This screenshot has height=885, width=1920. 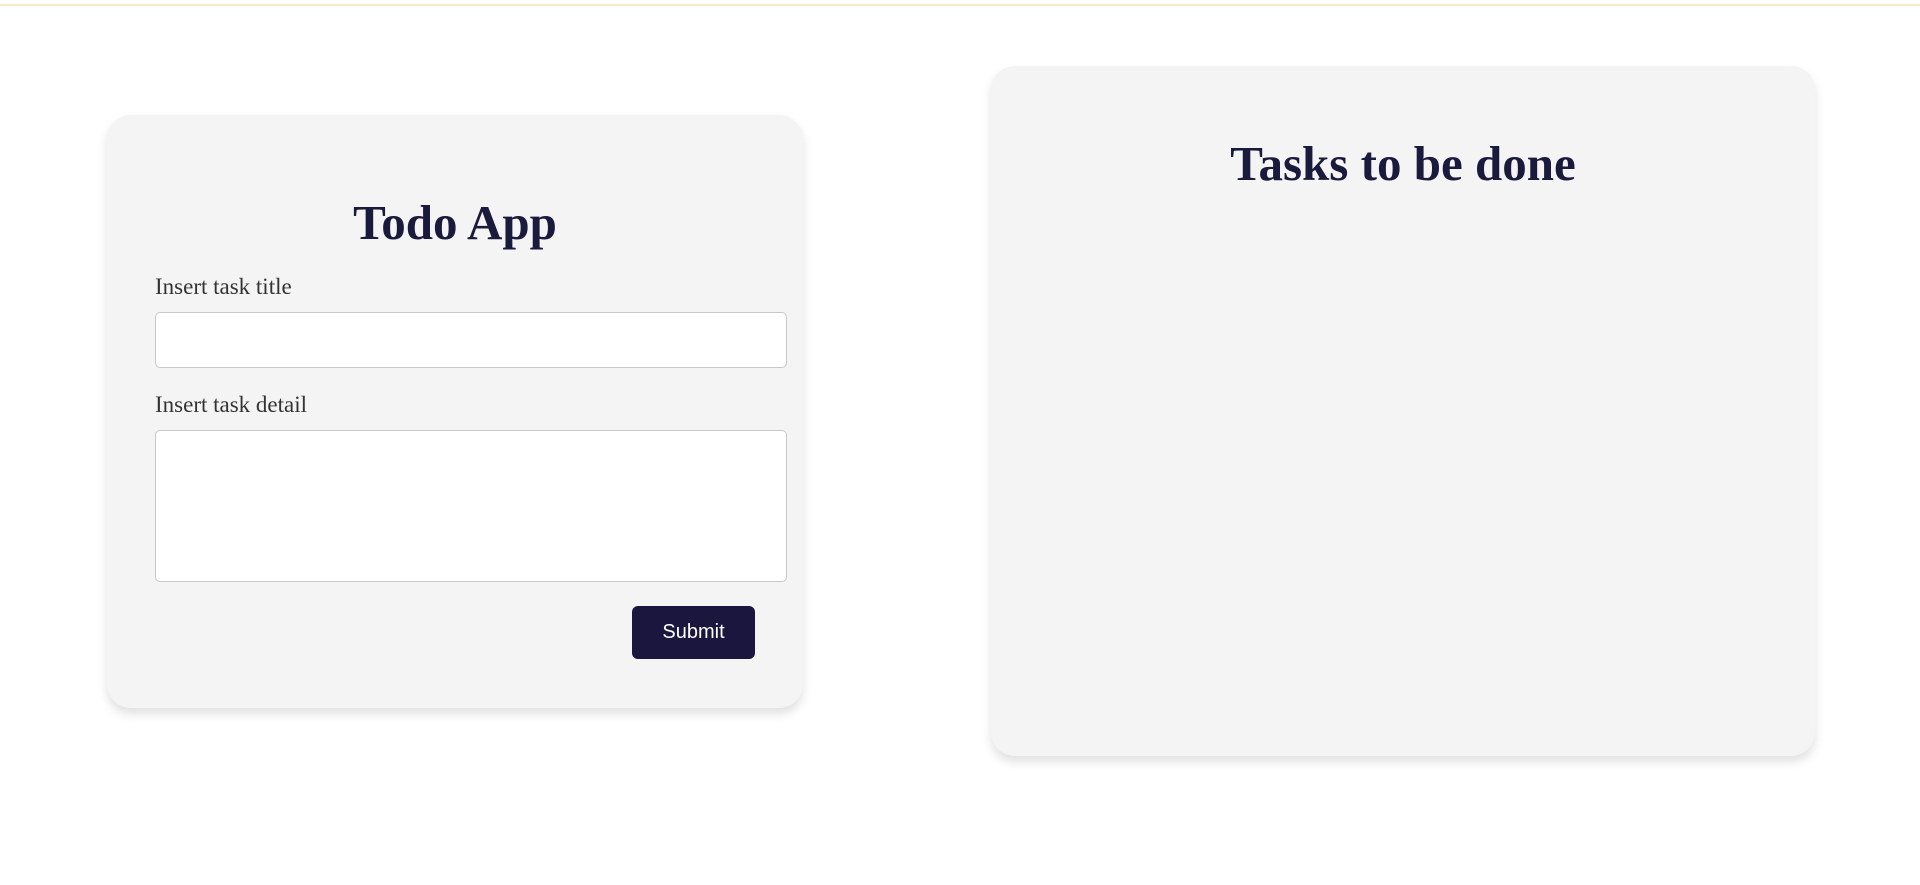 What do you see at coordinates (471, 506) in the screenshot?
I see `task-detail-textarea` at bounding box center [471, 506].